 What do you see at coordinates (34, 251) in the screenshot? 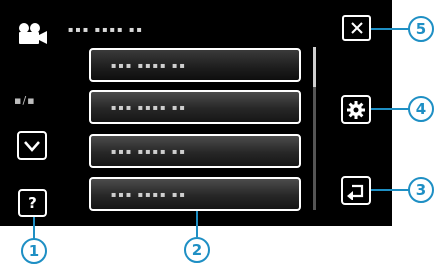
I see `callout-1: 1` at bounding box center [34, 251].